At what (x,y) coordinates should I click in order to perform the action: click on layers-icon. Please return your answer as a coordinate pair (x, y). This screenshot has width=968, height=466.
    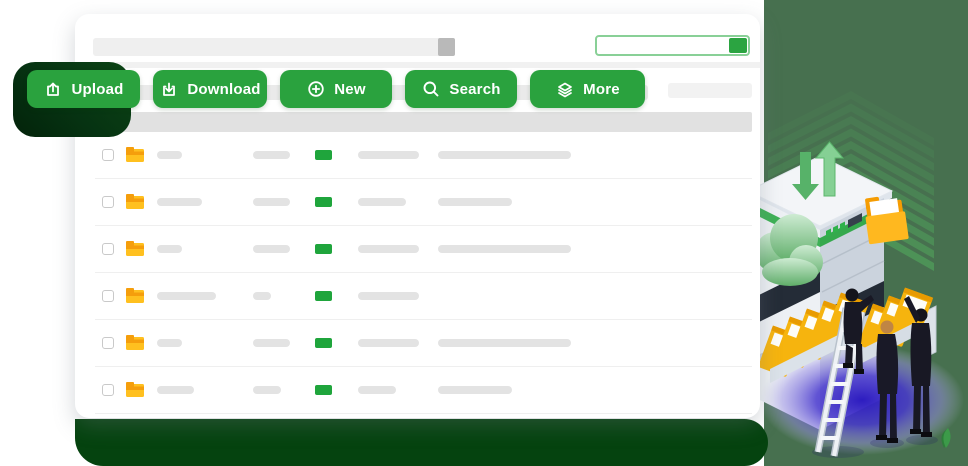
    Looking at the image, I should click on (565, 90).